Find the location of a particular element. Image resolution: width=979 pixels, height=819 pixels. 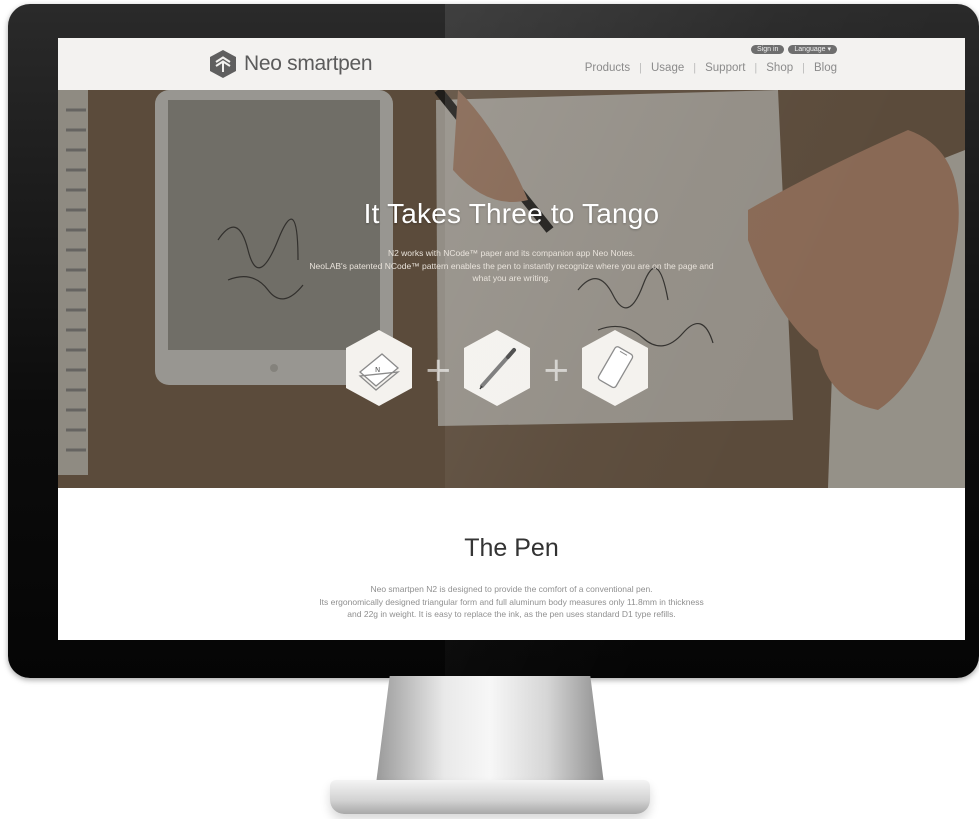

notepad-icon: N is located at coordinates (379, 368).